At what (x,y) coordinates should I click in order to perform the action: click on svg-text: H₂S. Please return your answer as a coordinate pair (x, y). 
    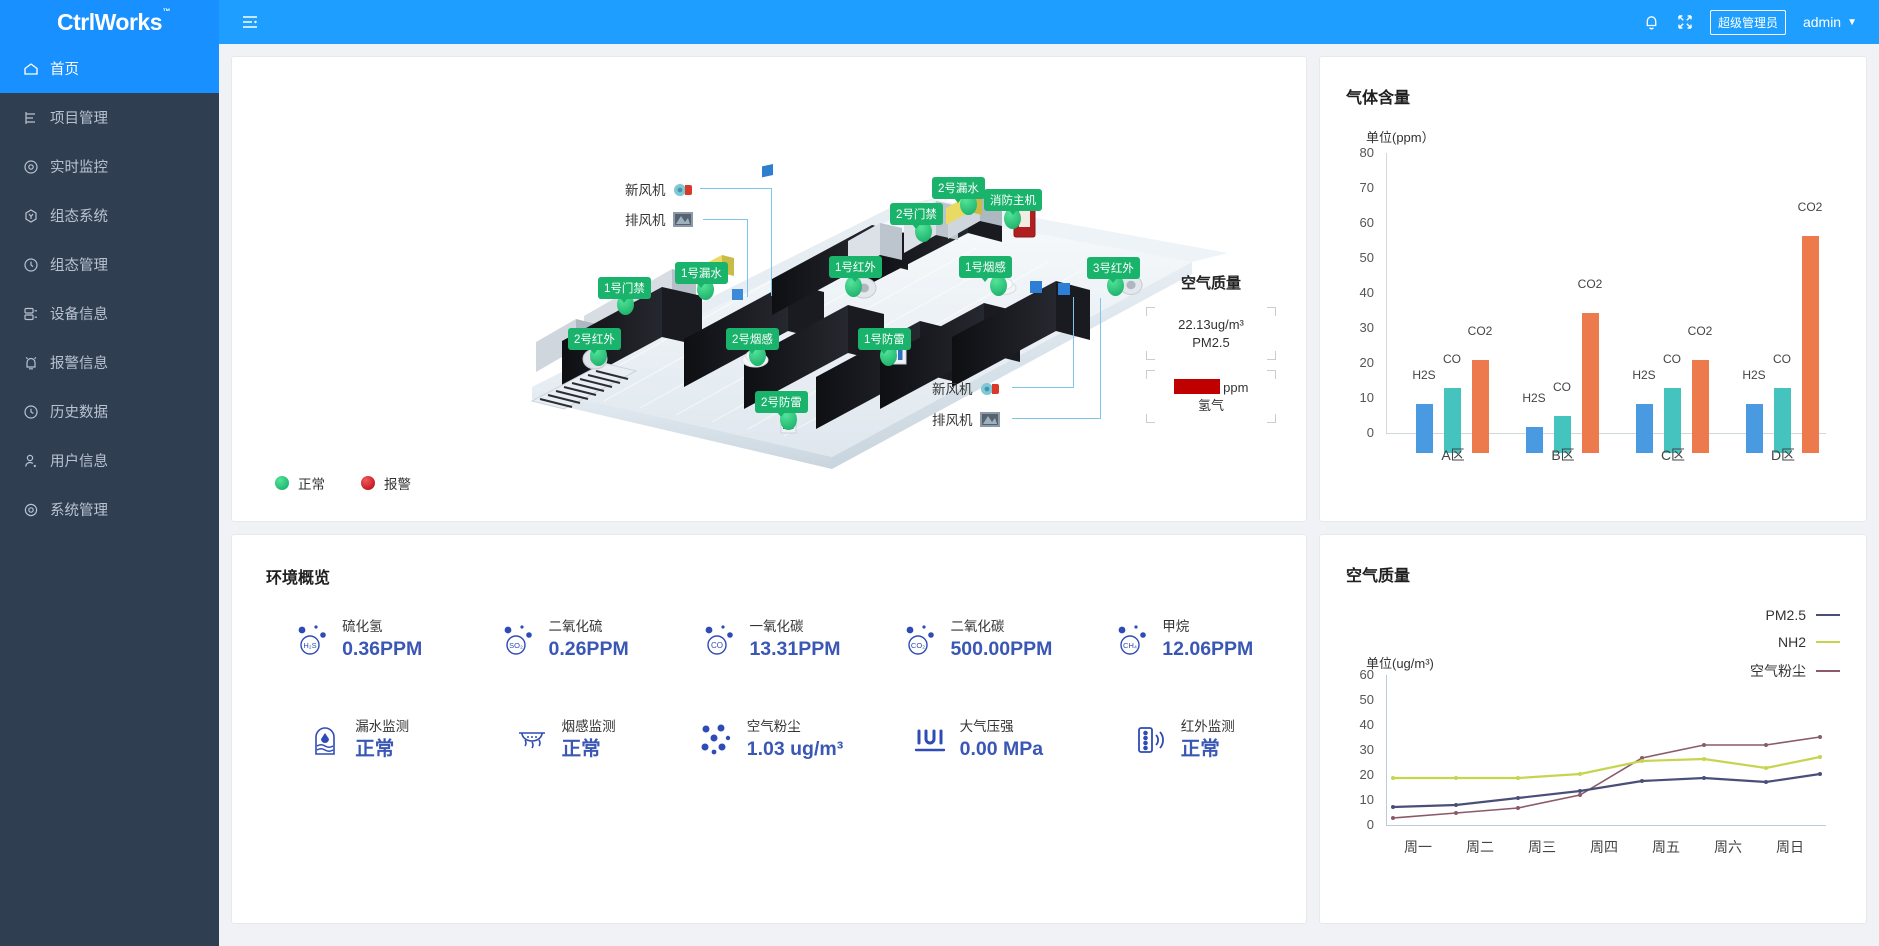
    Looking at the image, I should click on (309, 645).